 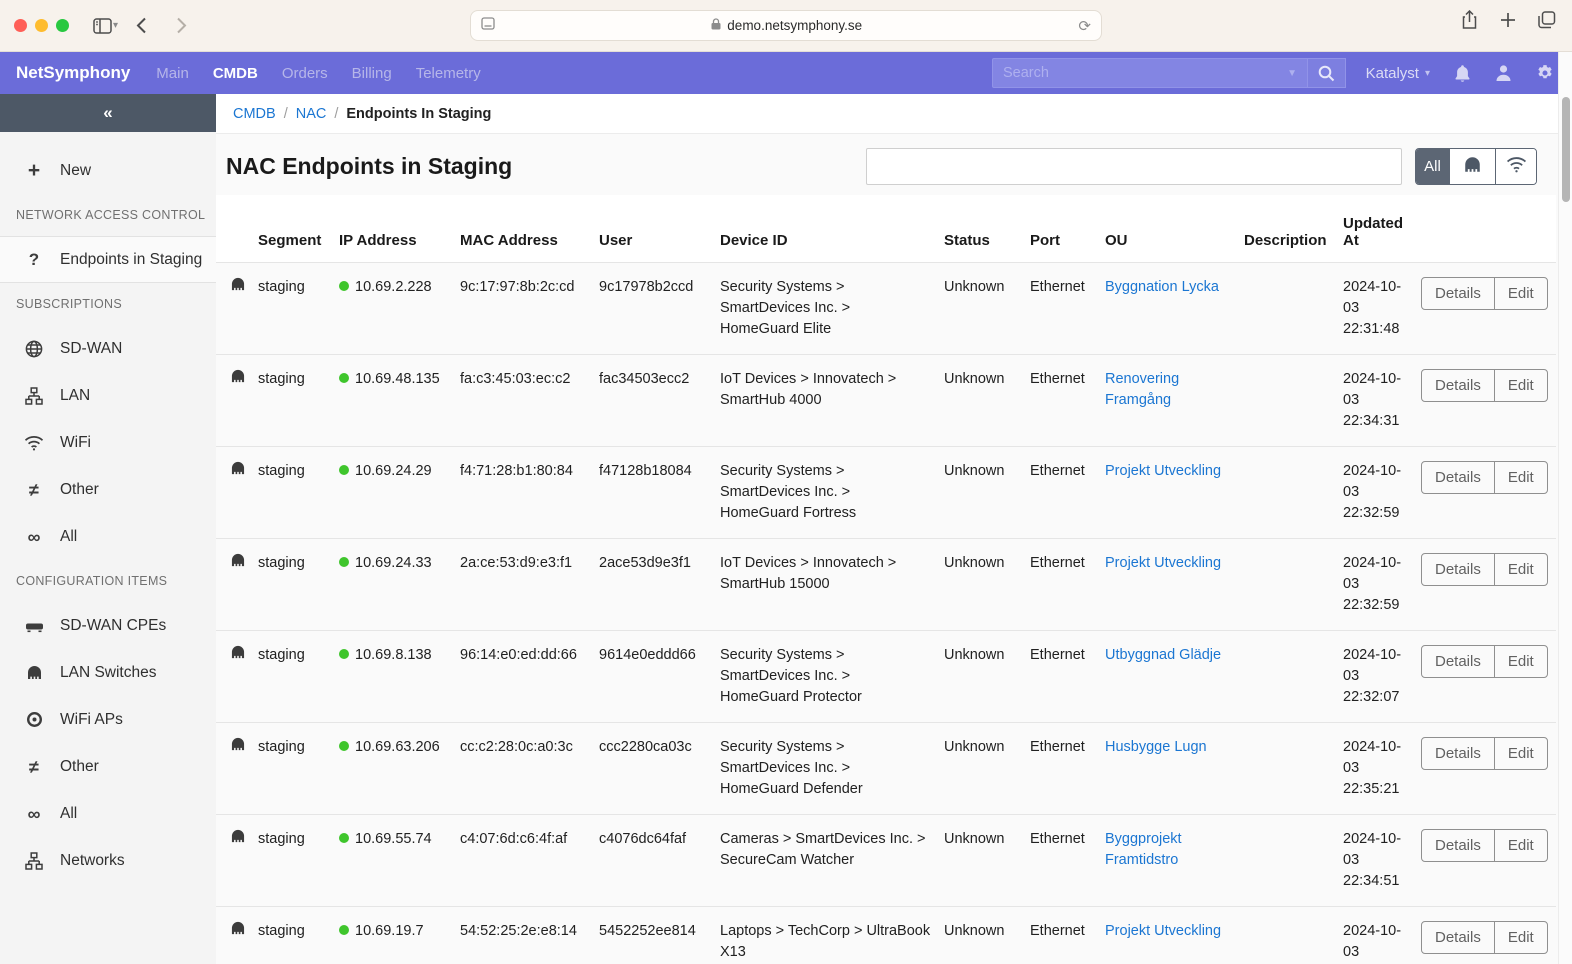 What do you see at coordinates (344, 930) in the screenshot?
I see `online-status-dot` at bounding box center [344, 930].